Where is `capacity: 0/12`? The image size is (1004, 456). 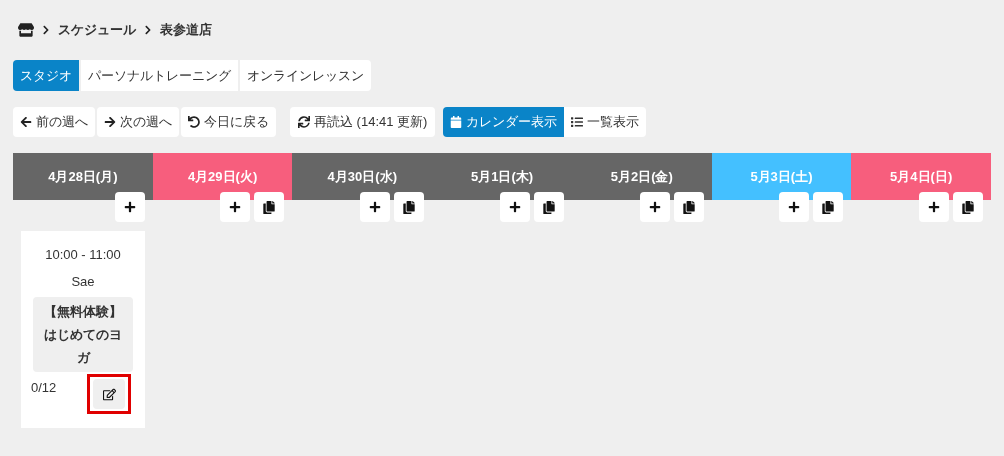
capacity: 0/12 is located at coordinates (44, 388).